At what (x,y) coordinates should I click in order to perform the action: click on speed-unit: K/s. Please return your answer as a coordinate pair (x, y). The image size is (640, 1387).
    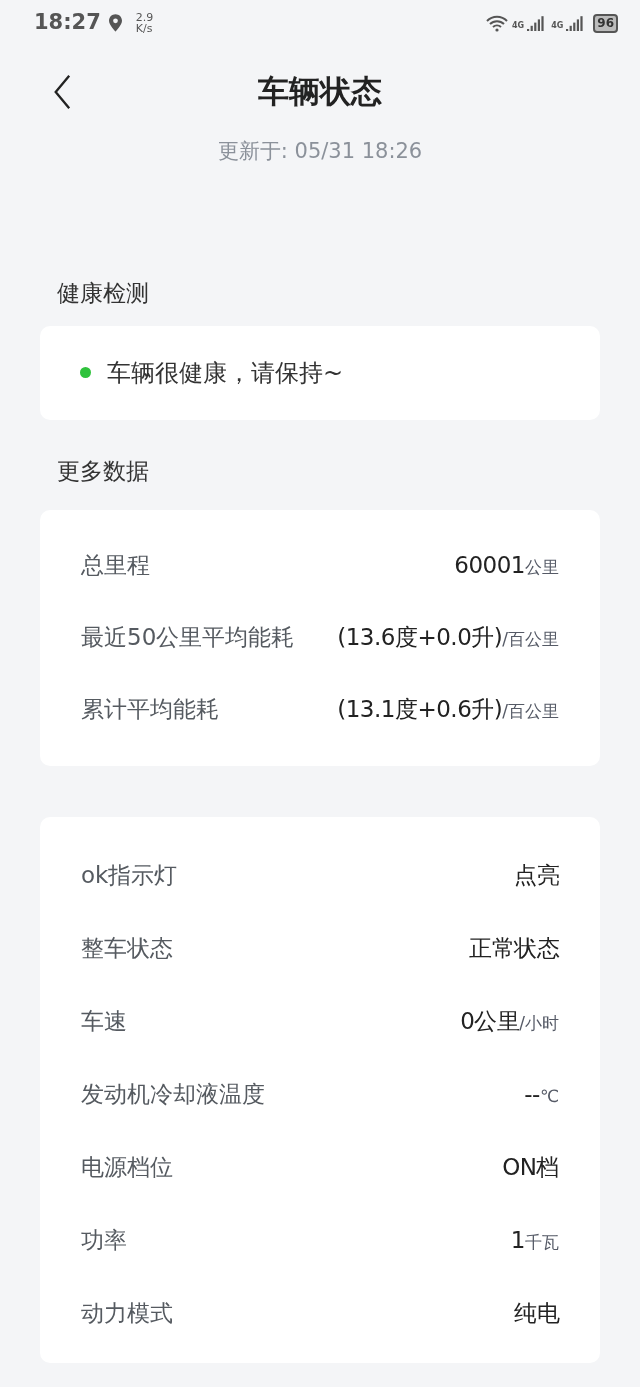
    Looking at the image, I should click on (144, 28).